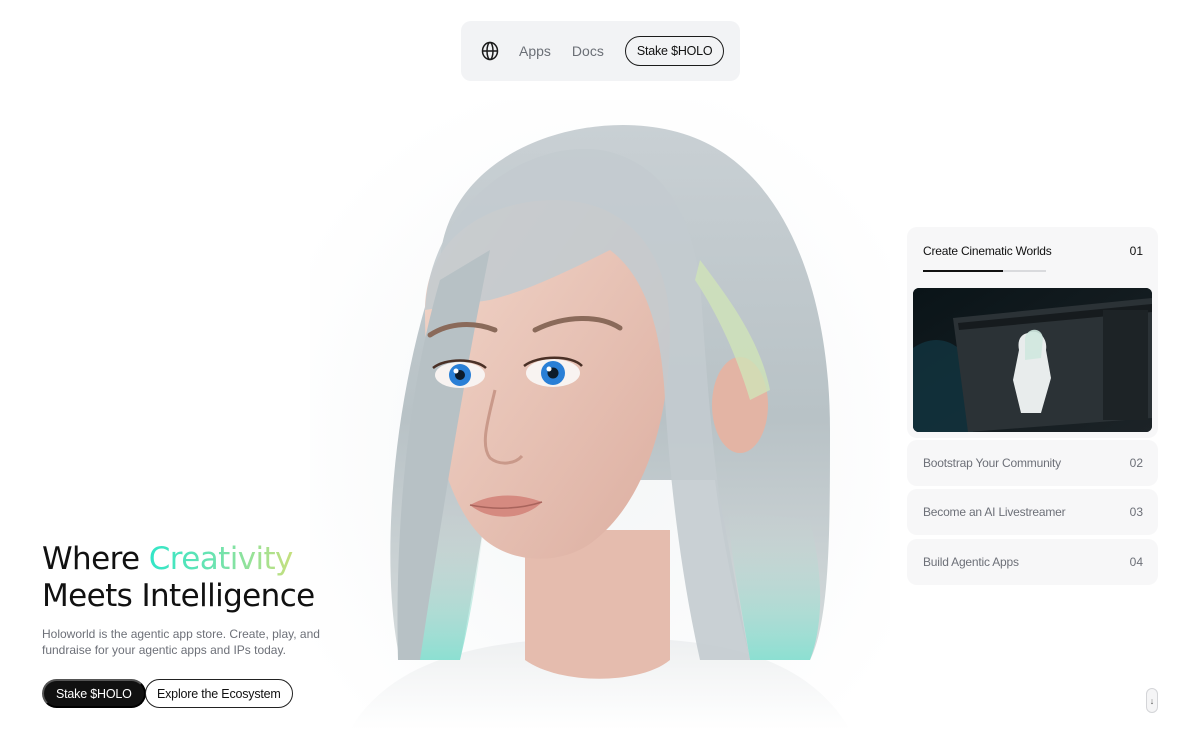 The height and width of the screenshot is (750, 1200). I want to click on feature-item-cinematic-worlds: Create Cinematic Worlds 01, so click(1032, 332).